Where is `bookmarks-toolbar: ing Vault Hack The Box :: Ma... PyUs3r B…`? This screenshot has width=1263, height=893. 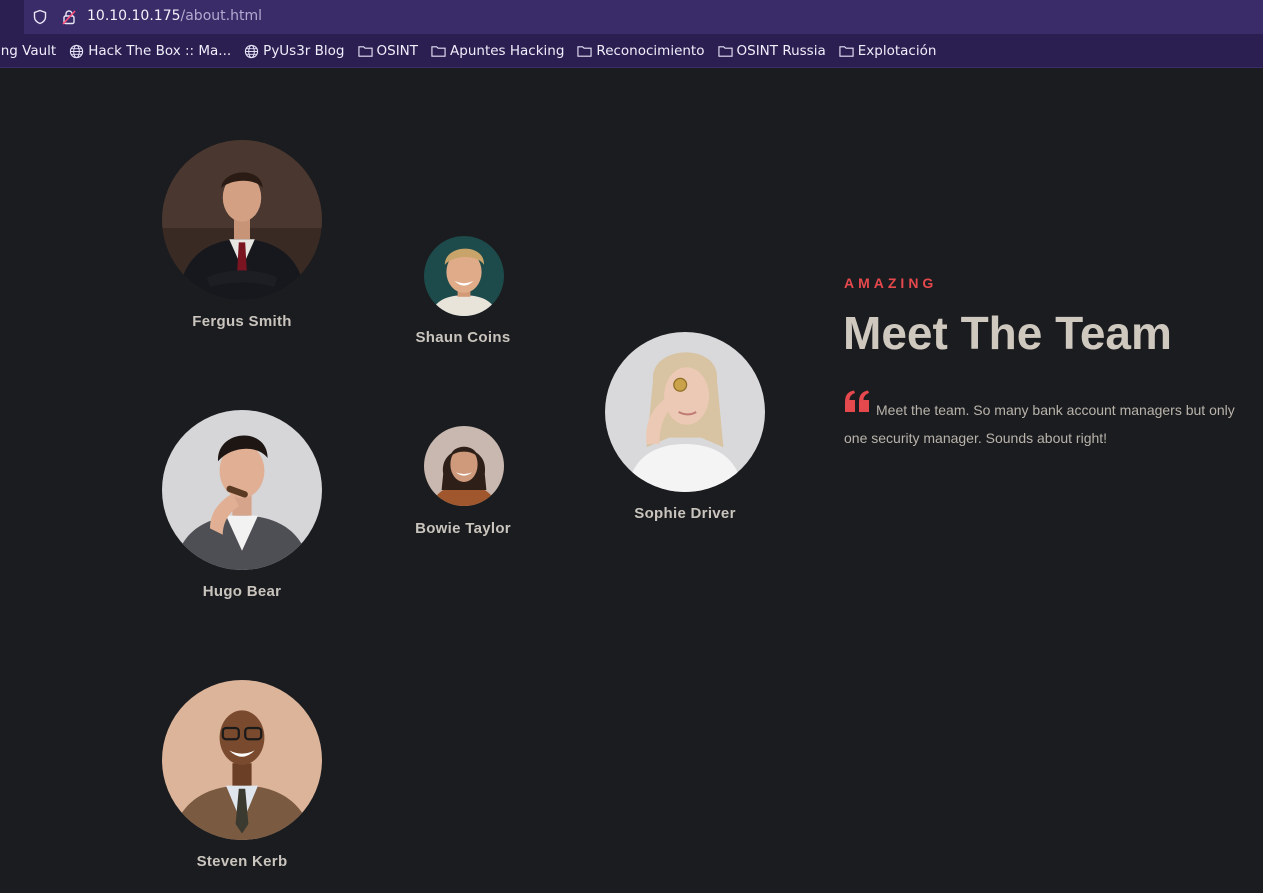 bookmarks-toolbar: ing Vault Hack The Box :: Ma... PyUs3r B… is located at coordinates (631, 51).